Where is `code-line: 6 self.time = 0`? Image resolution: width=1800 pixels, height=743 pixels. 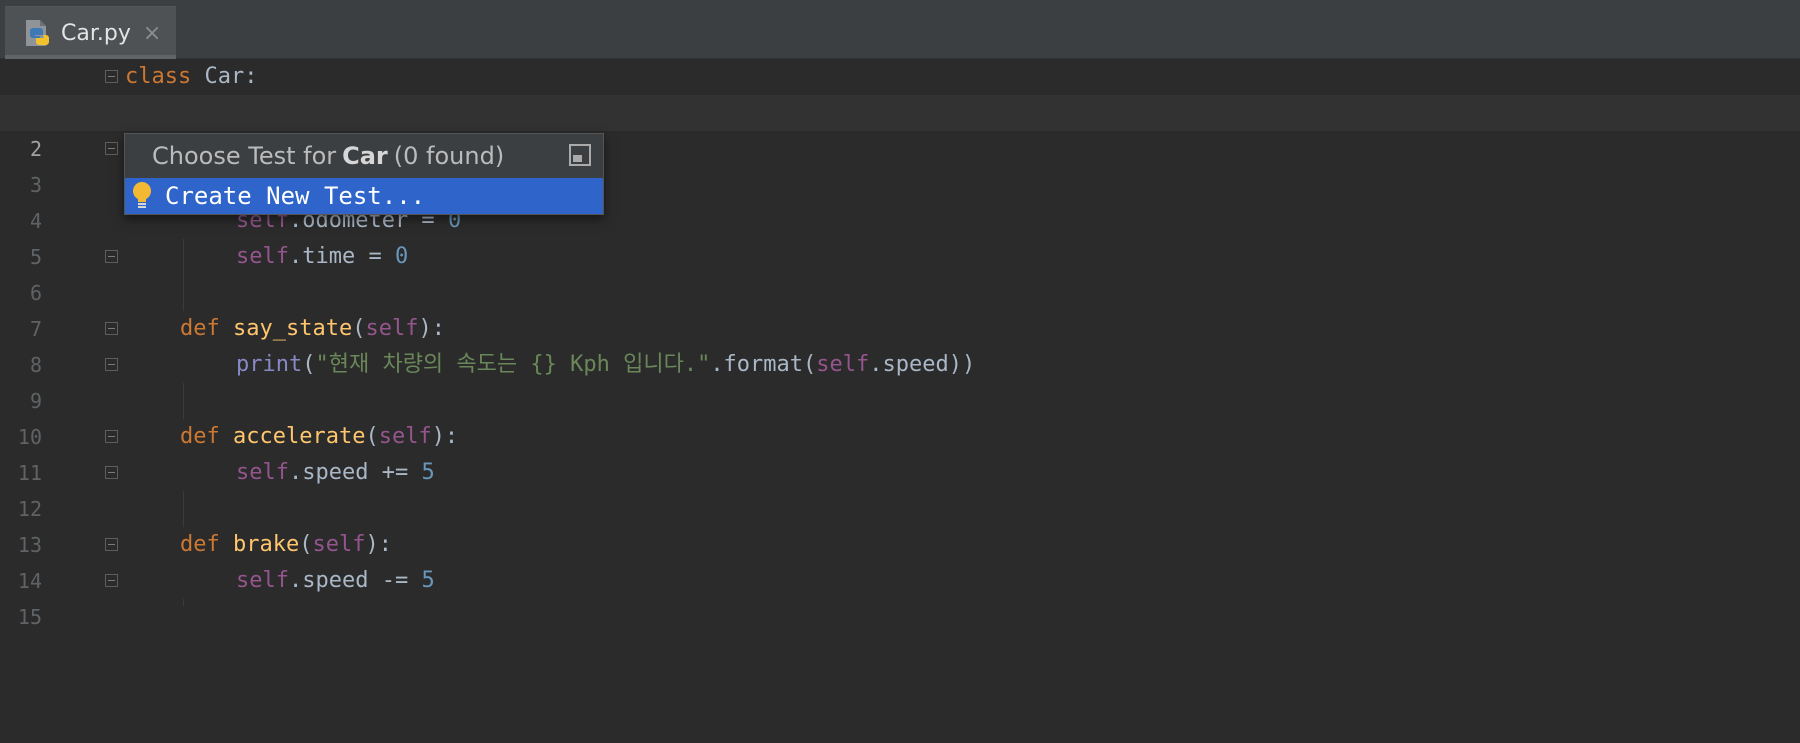 code-line: 6 self.time = 0 is located at coordinates (900, 272).